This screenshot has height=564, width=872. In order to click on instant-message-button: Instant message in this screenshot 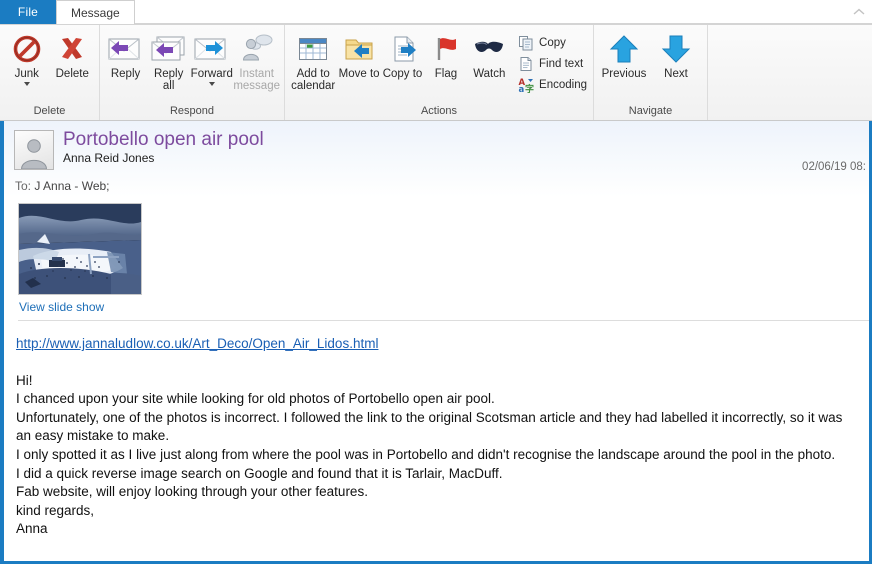, I will do `click(256, 60)`.